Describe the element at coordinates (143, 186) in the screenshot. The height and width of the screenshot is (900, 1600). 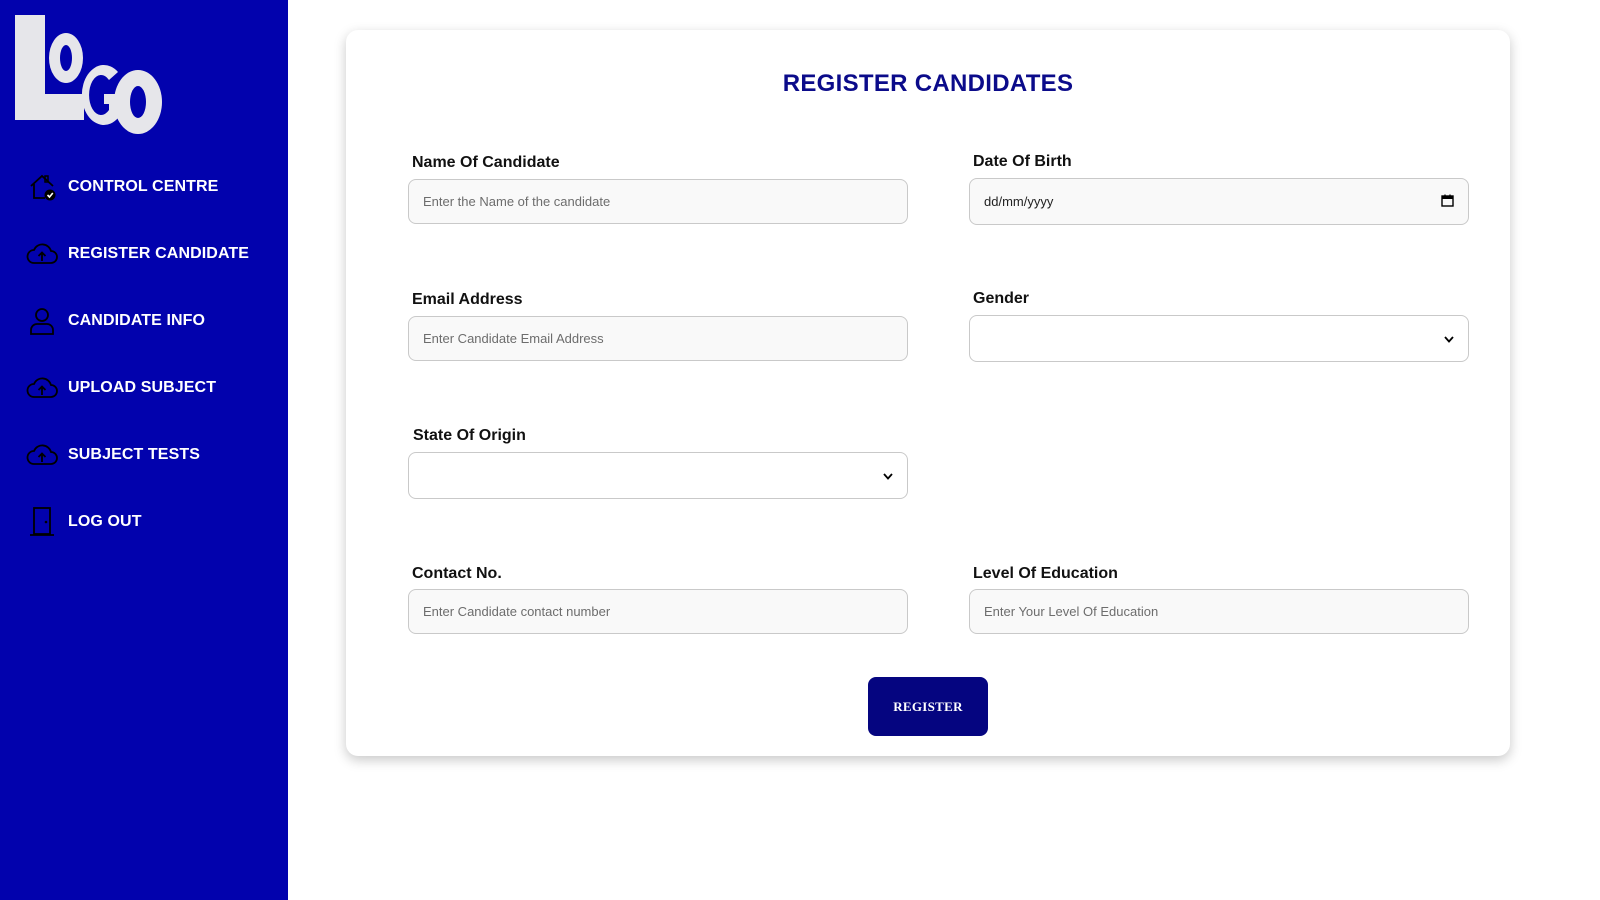
I see `sidebar-item-label: CONTROL CENTRE` at that location.